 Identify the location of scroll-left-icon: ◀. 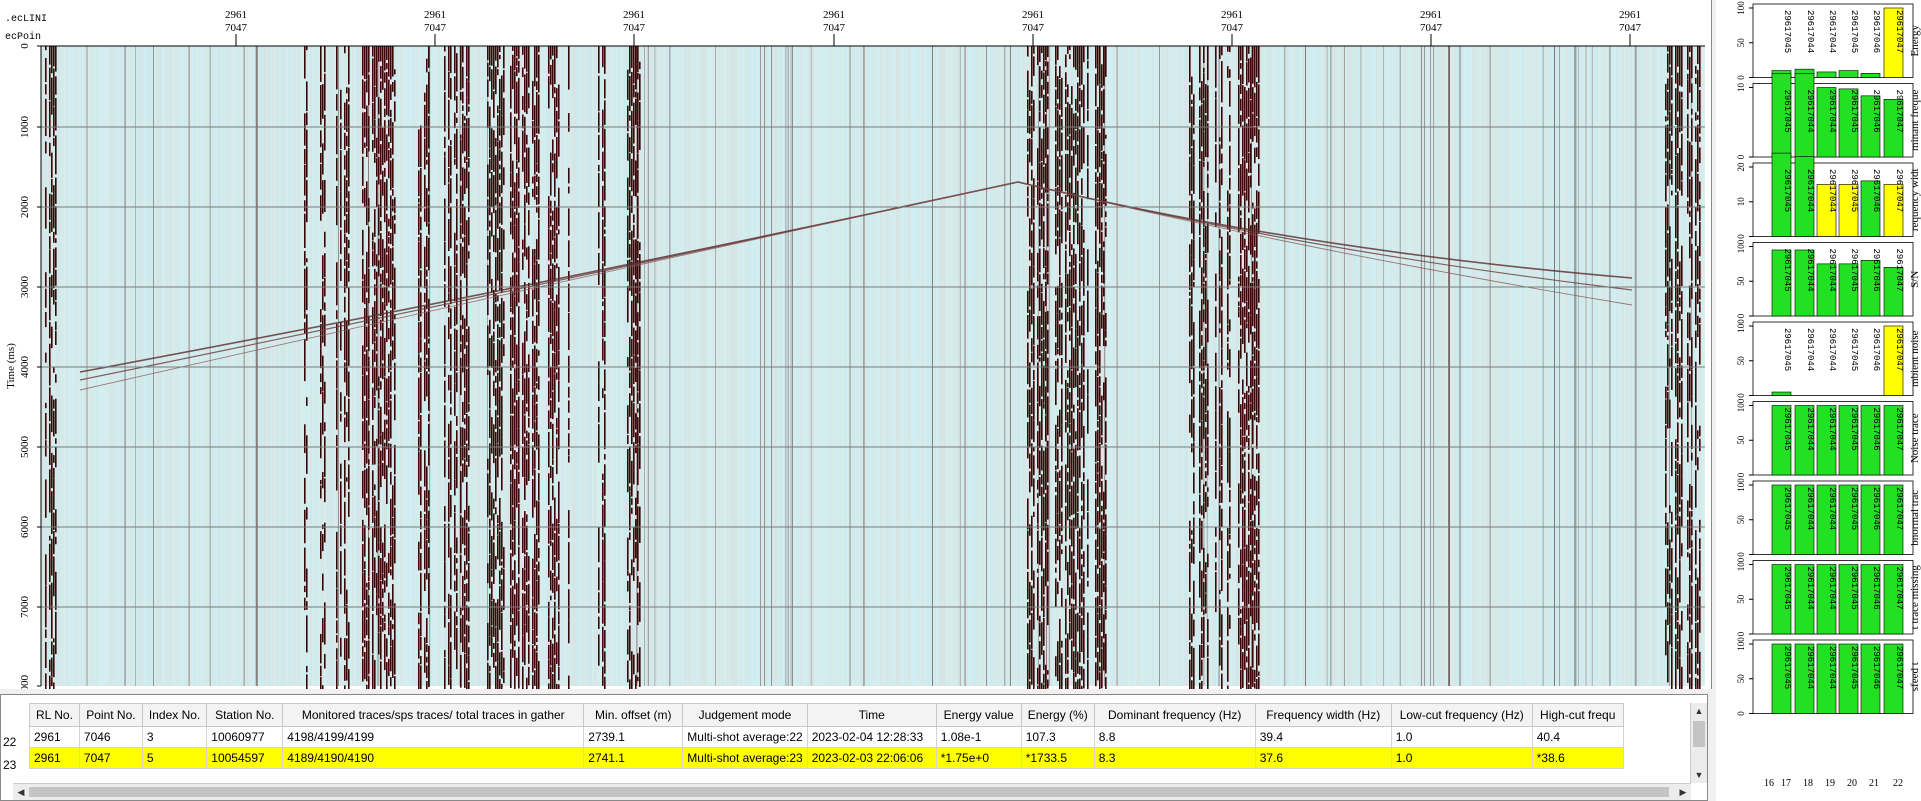
(21, 792).